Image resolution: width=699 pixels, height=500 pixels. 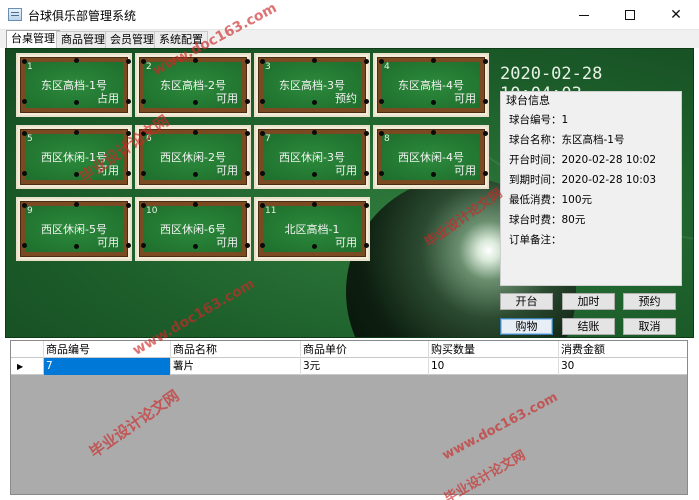 I want to click on reserve-button: 预约, so click(x=649, y=301).